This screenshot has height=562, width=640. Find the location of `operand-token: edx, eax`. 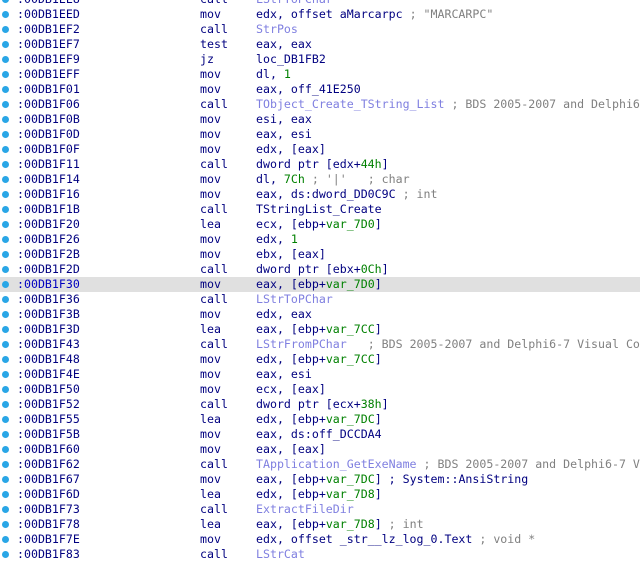

operand-token: edx, eax is located at coordinates (284, 314).